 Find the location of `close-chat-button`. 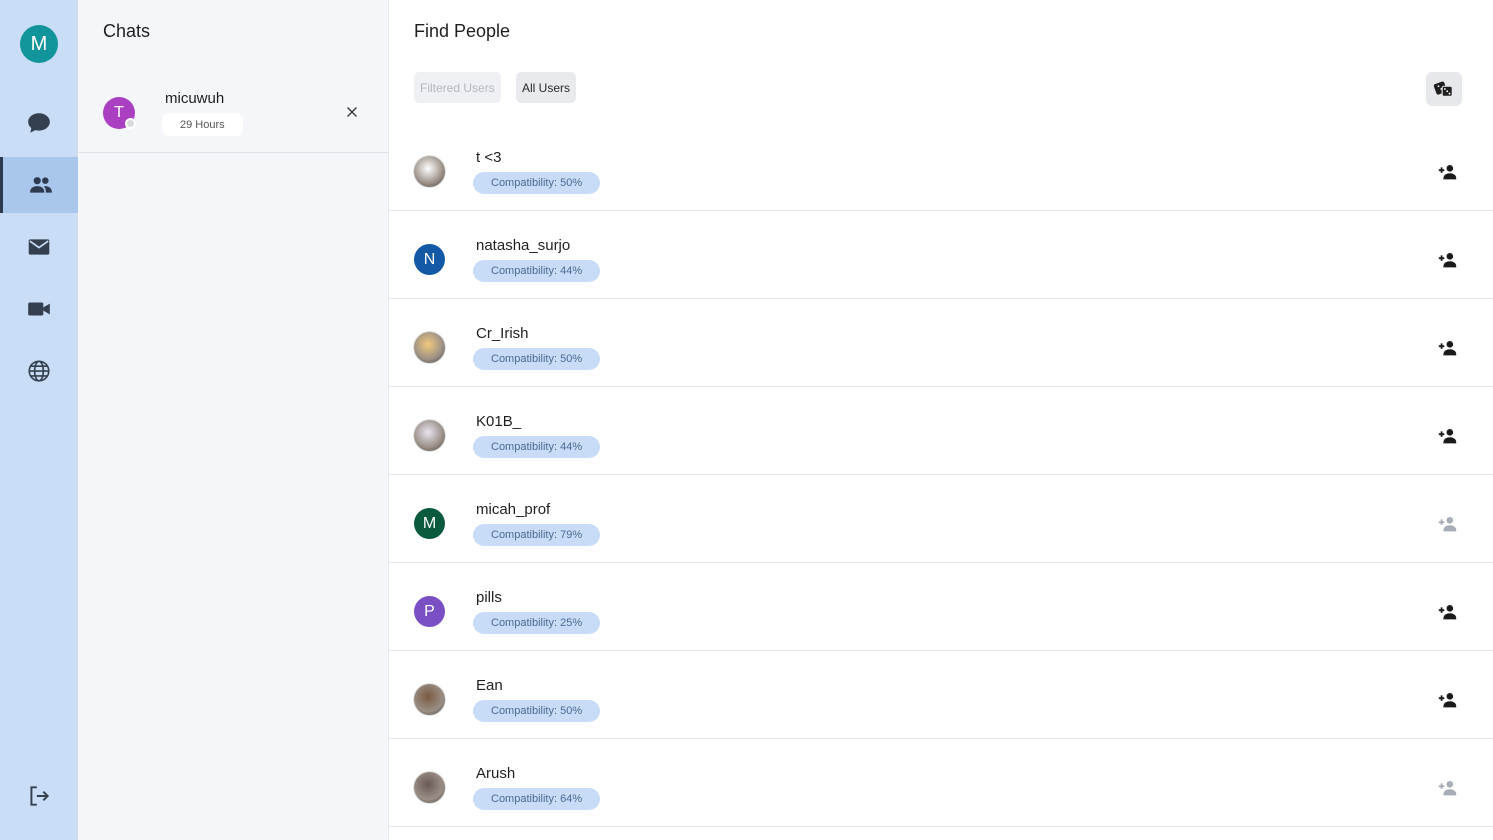

close-chat-button is located at coordinates (352, 112).